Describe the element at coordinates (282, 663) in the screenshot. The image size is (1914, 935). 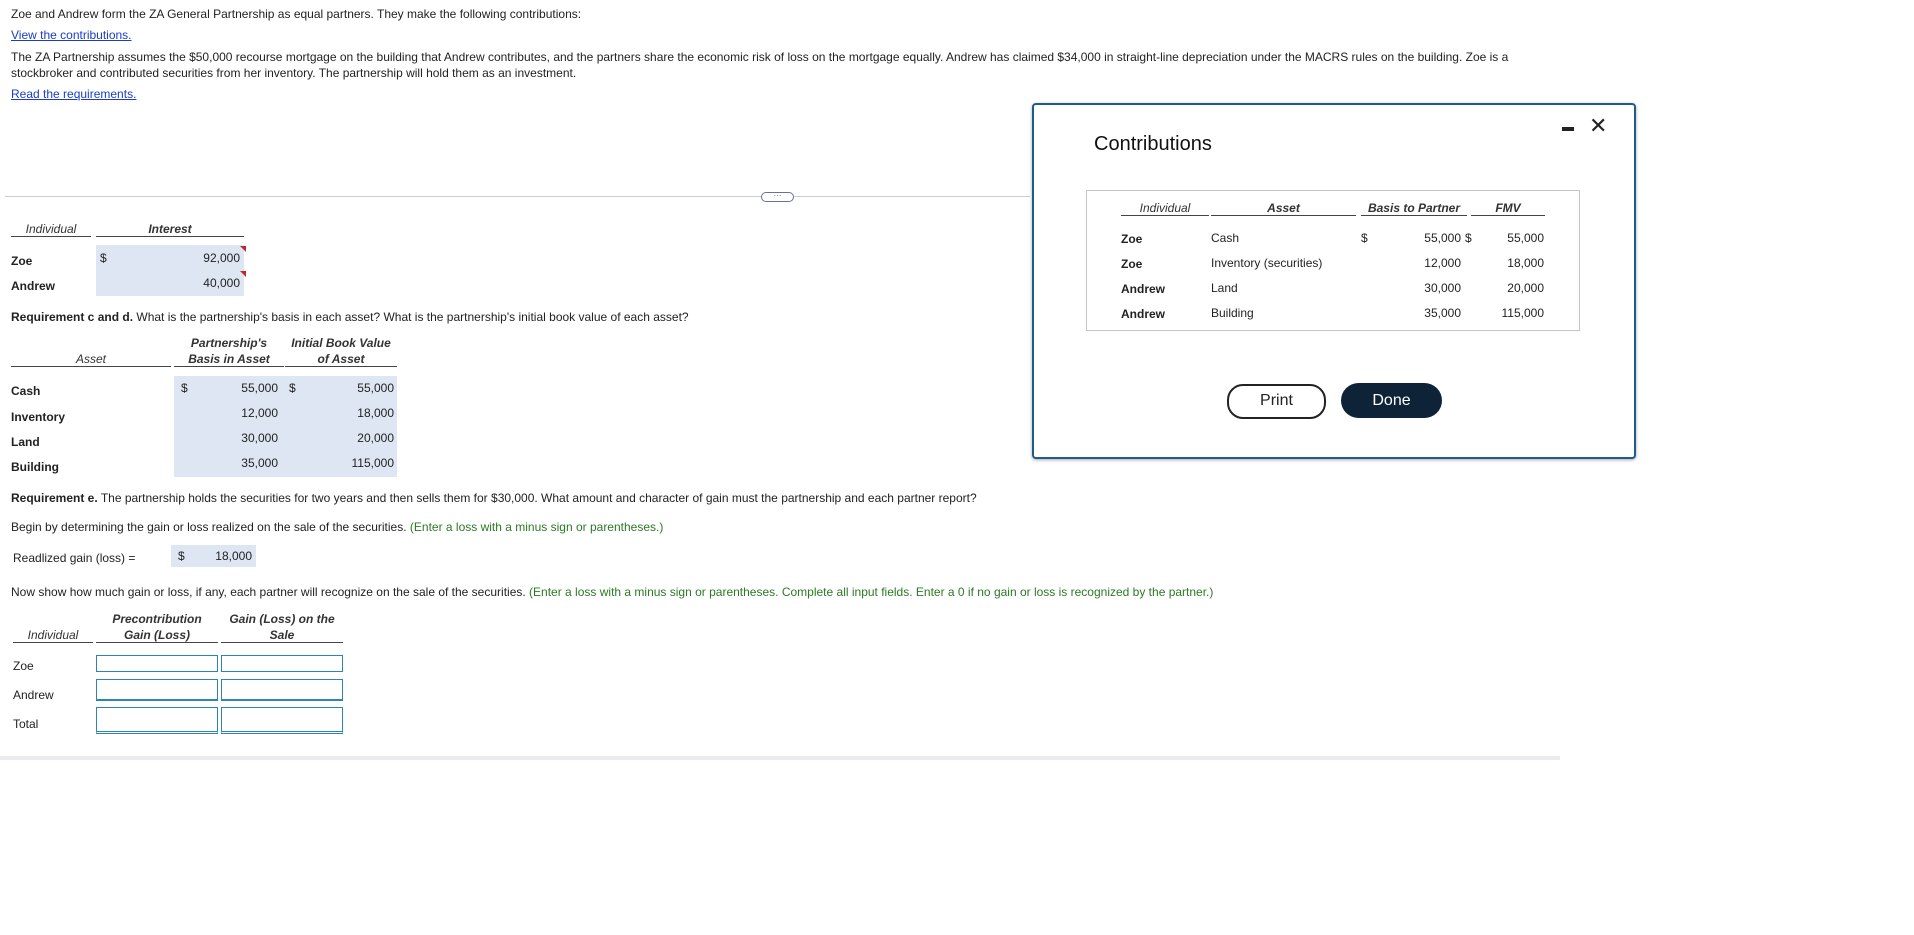
I see `zoe-sale-gain-input` at that location.